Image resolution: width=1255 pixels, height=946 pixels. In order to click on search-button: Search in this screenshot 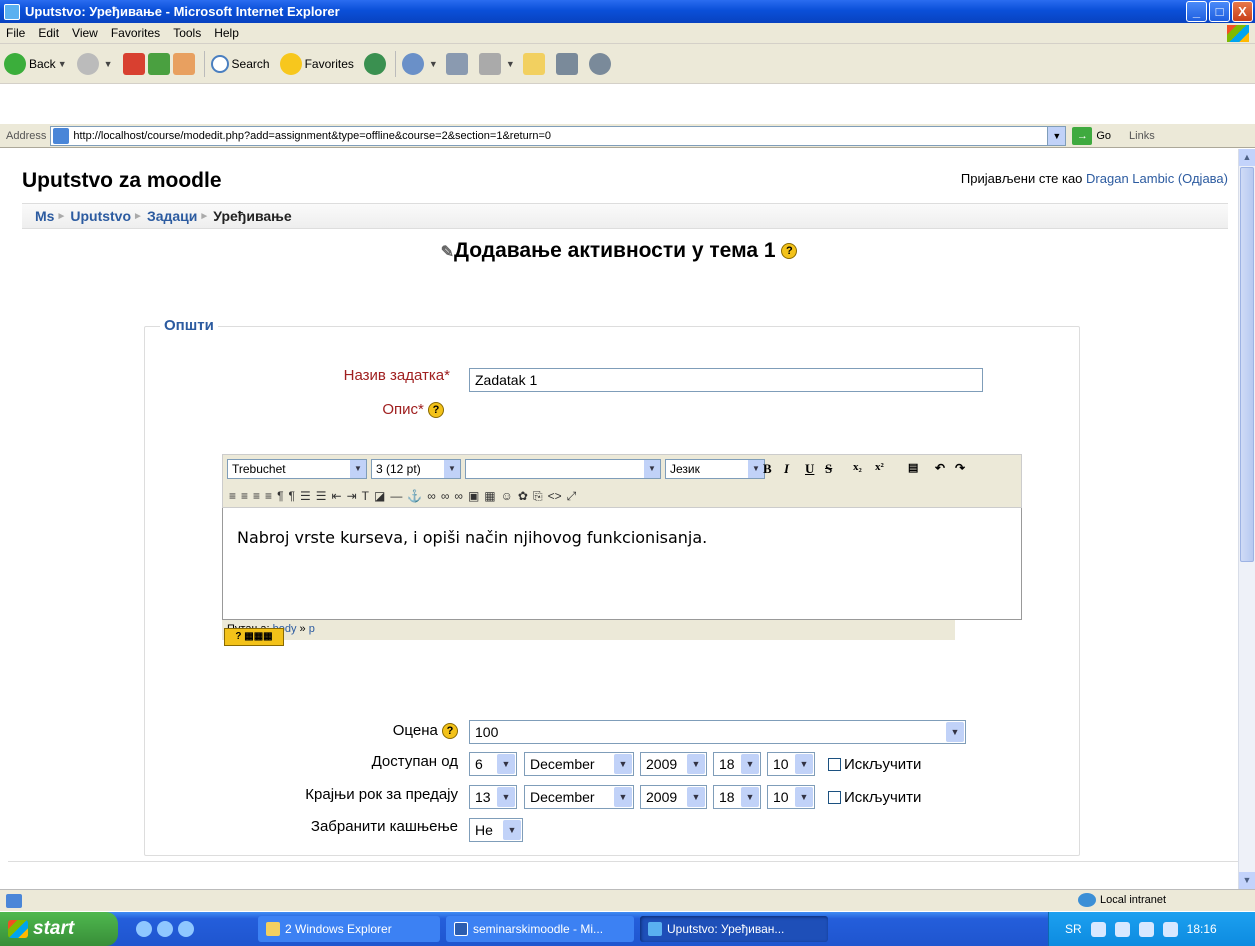, I will do `click(240, 63)`.